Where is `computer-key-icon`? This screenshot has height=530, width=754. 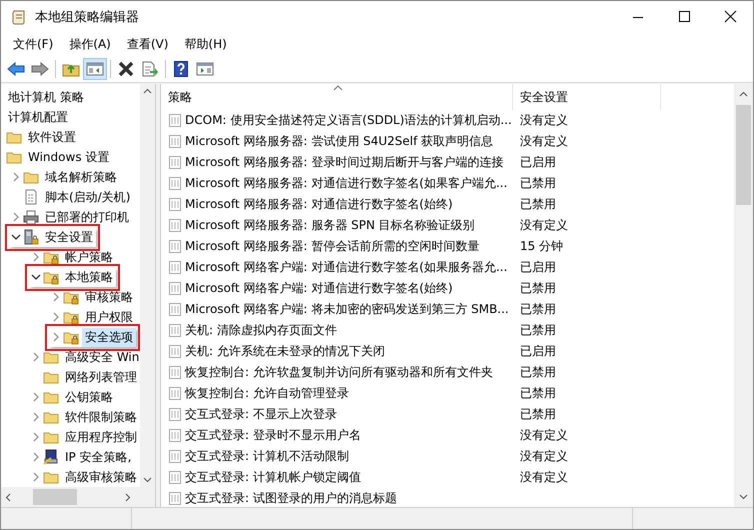 computer-key-icon is located at coordinates (51, 457).